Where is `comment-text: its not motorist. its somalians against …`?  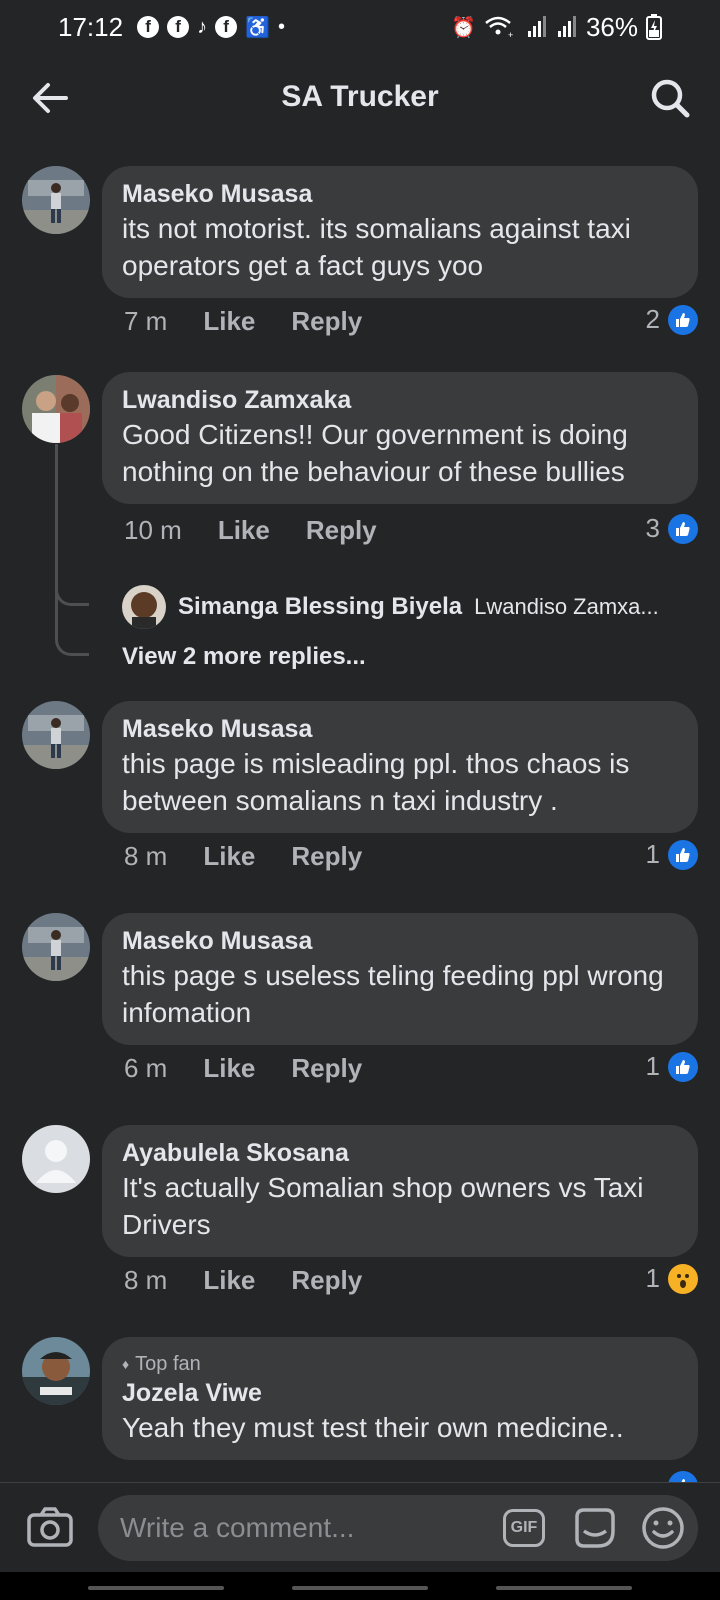
comment-text: its not motorist. its somalians against … is located at coordinates (376, 247).